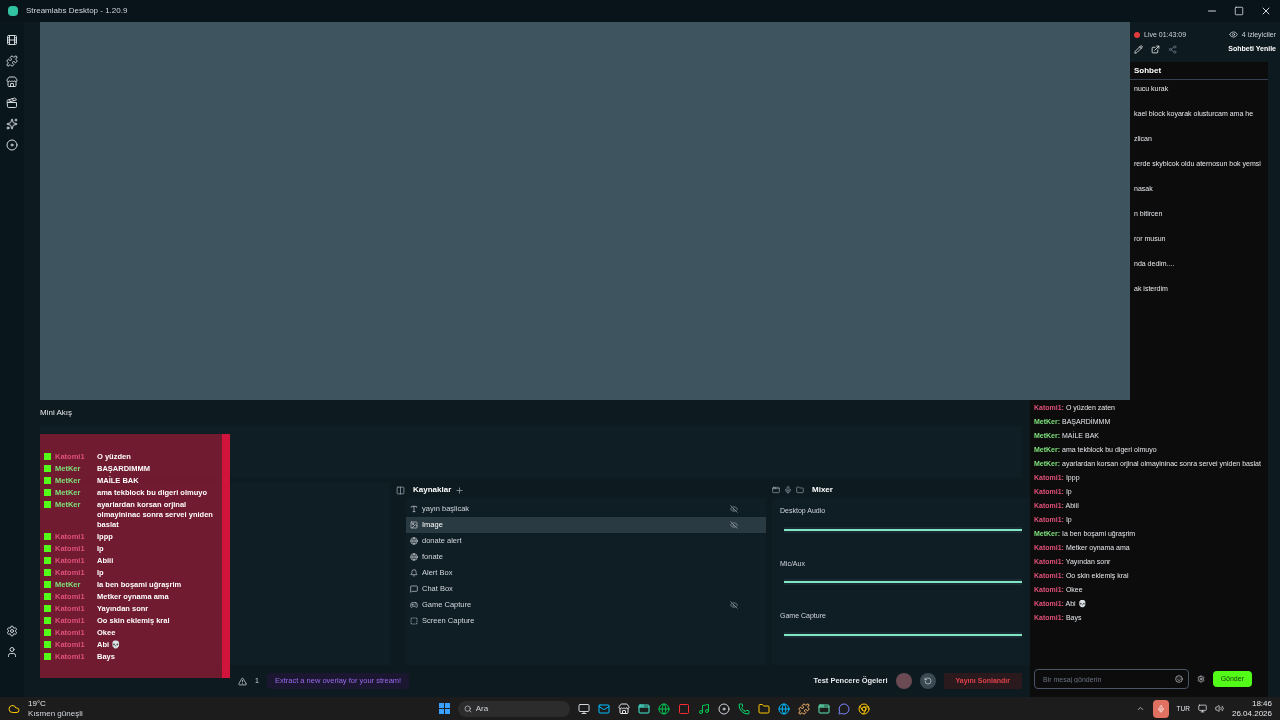  Describe the element at coordinates (1199, 71) in the screenshot. I see `chat-title: Sohbet` at that location.